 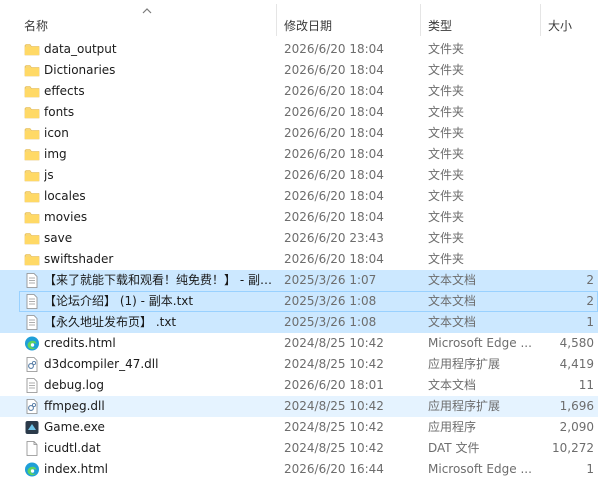 What do you see at coordinates (299, 175) in the screenshot?
I see `file-row: js 2026/6/20 18:04 文件夹` at bounding box center [299, 175].